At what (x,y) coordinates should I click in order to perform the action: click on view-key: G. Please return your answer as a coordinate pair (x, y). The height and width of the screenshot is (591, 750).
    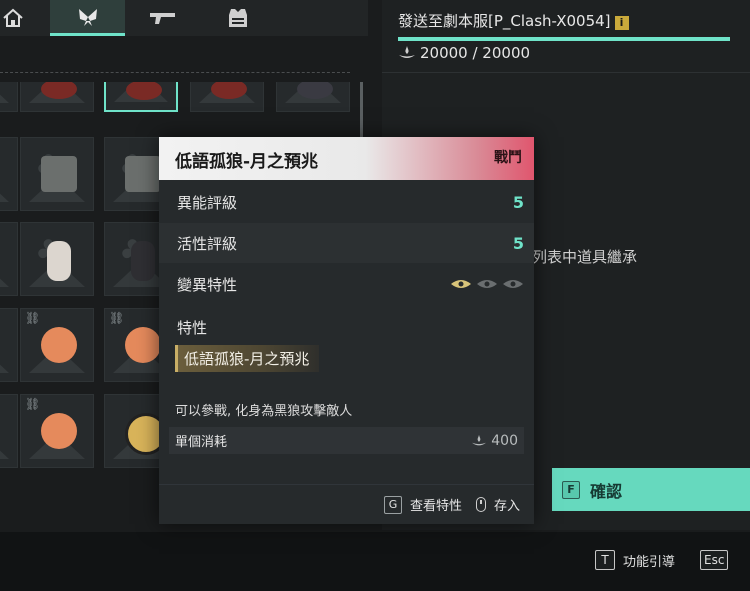
    Looking at the image, I should click on (392, 504).